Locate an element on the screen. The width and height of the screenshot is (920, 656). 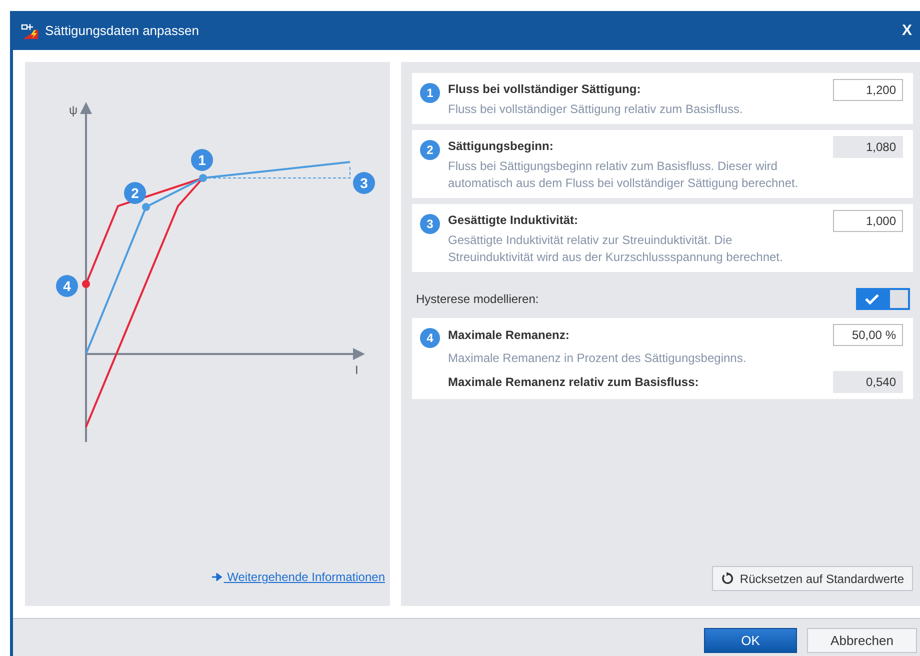
setting-title: Maximale Remanenz relativ zum Basisfluss: is located at coordinates (573, 382).